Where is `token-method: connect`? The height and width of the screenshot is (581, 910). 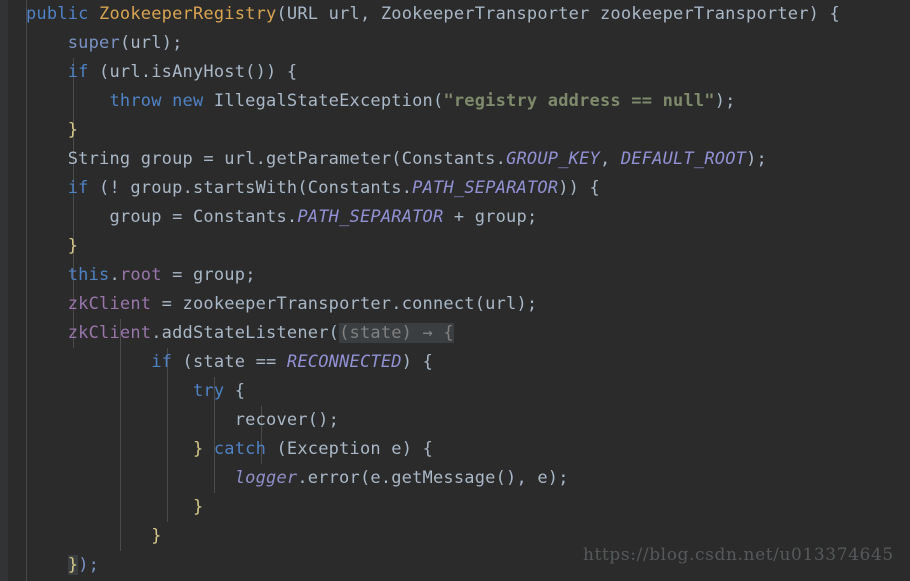 token-method: connect is located at coordinates (438, 304).